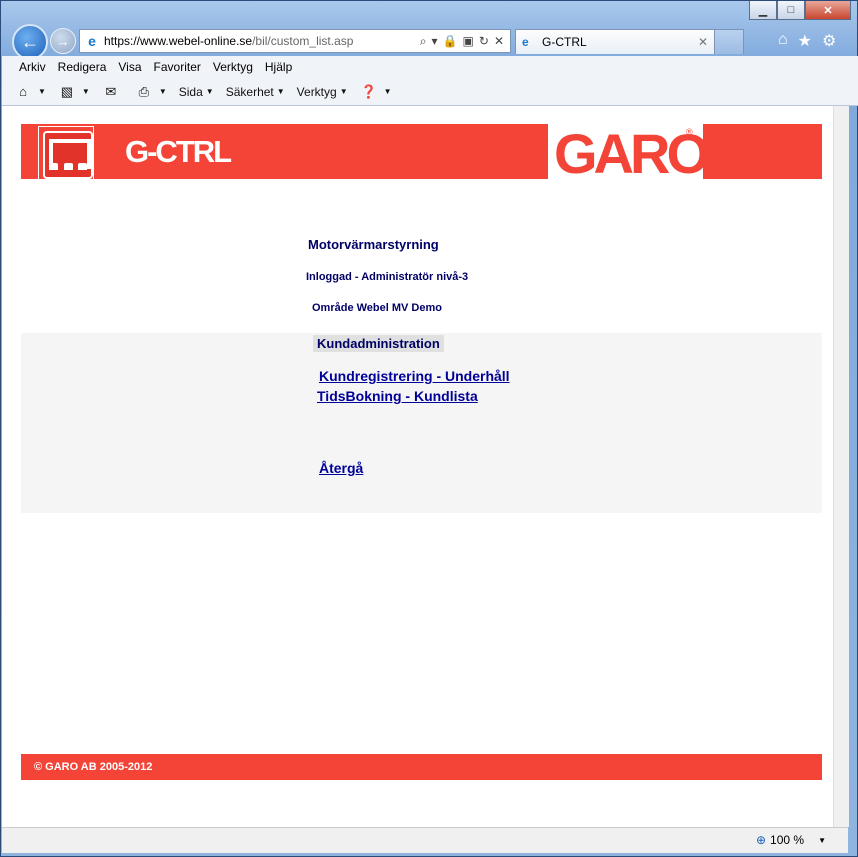  What do you see at coordinates (430, 92) in the screenshot?
I see `command-bar: ⌂ ▼ ▧ ▼ ✉ ⎙ ▼ Sida ▼ Säkerhet ▼ Verktyg ▼ ❓ ▼` at bounding box center [430, 92].